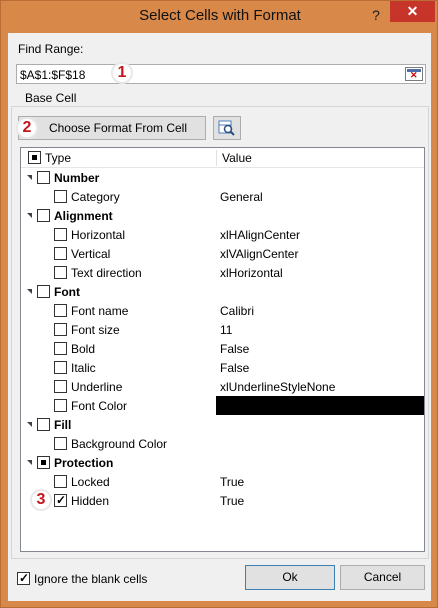  I want to click on cancel-button: Cancel, so click(382, 577).